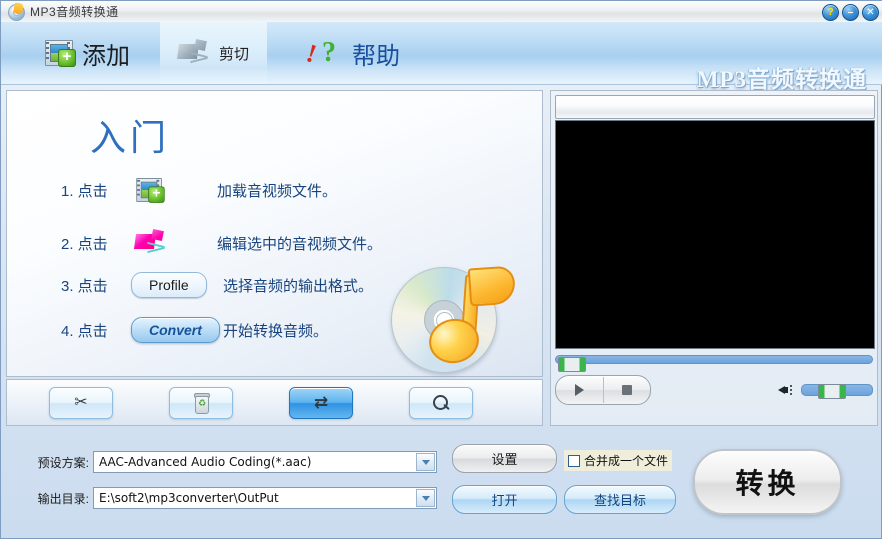 This screenshot has width=882, height=539. I want to click on step-4-control: Convert, so click(175, 330).